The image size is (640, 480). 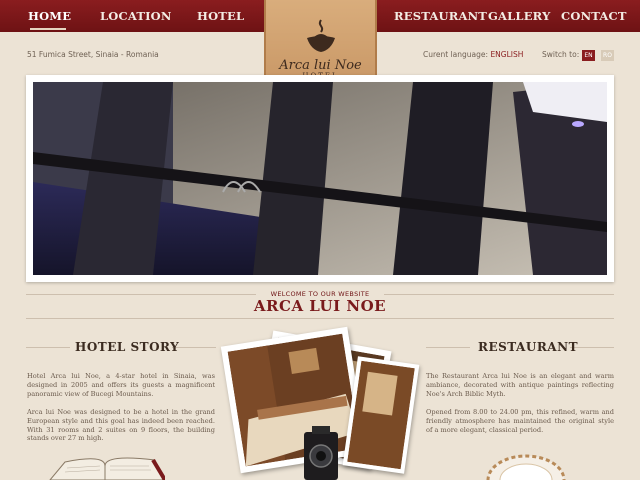 What do you see at coordinates (220, 16) in the screenshot?
I see `nav-hotel: HOTEL` at bounding box center [220, 16].